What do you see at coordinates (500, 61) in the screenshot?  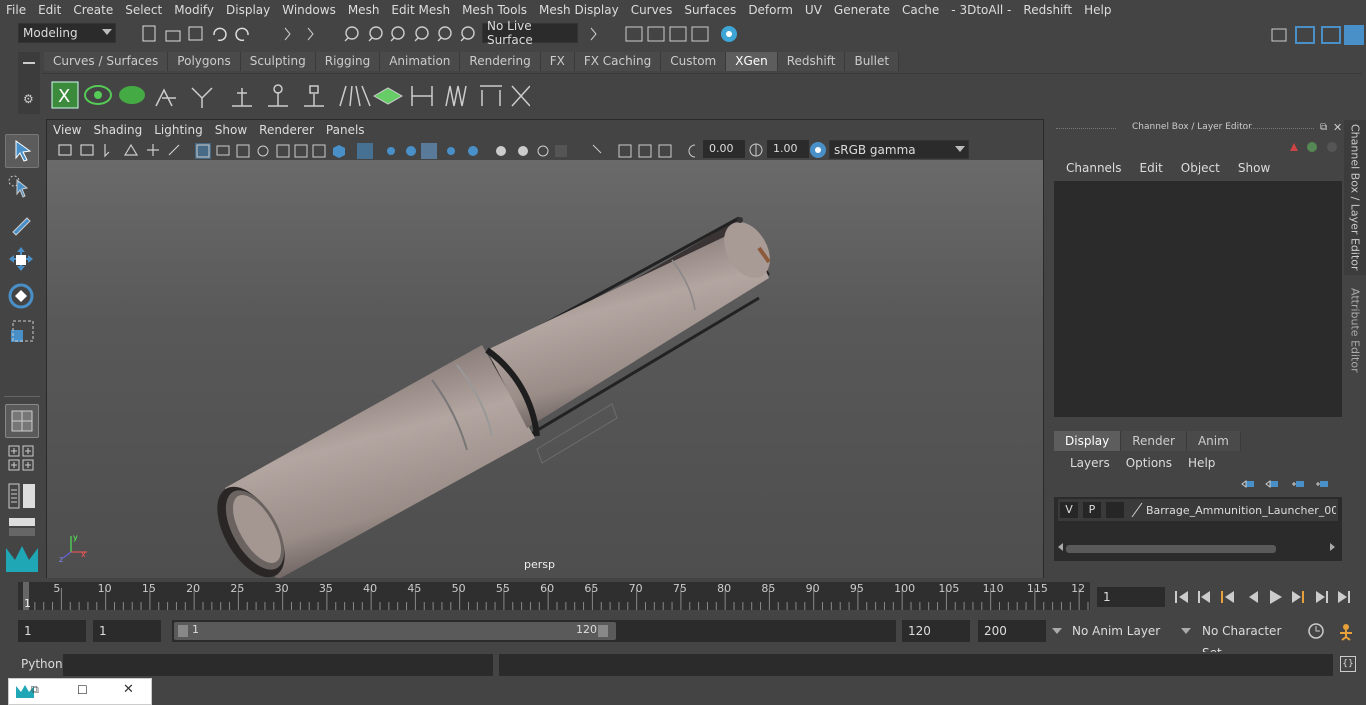 I see `shelf-tab-rendering: Rendering` at bounding box center [500, 61].